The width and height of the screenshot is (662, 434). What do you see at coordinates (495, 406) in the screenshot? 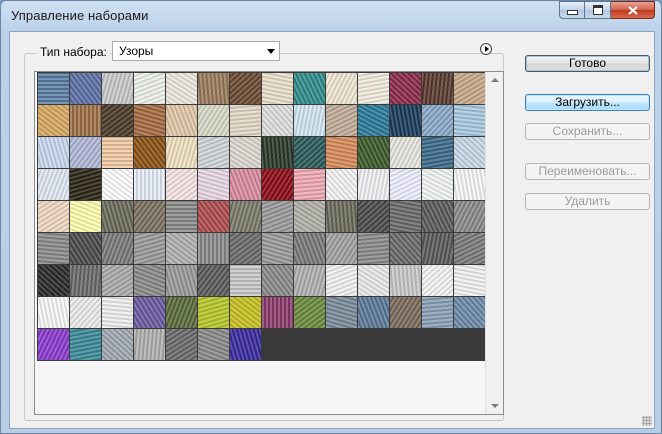
I see `scroll-down-icon` at bounding box center [495, 406].